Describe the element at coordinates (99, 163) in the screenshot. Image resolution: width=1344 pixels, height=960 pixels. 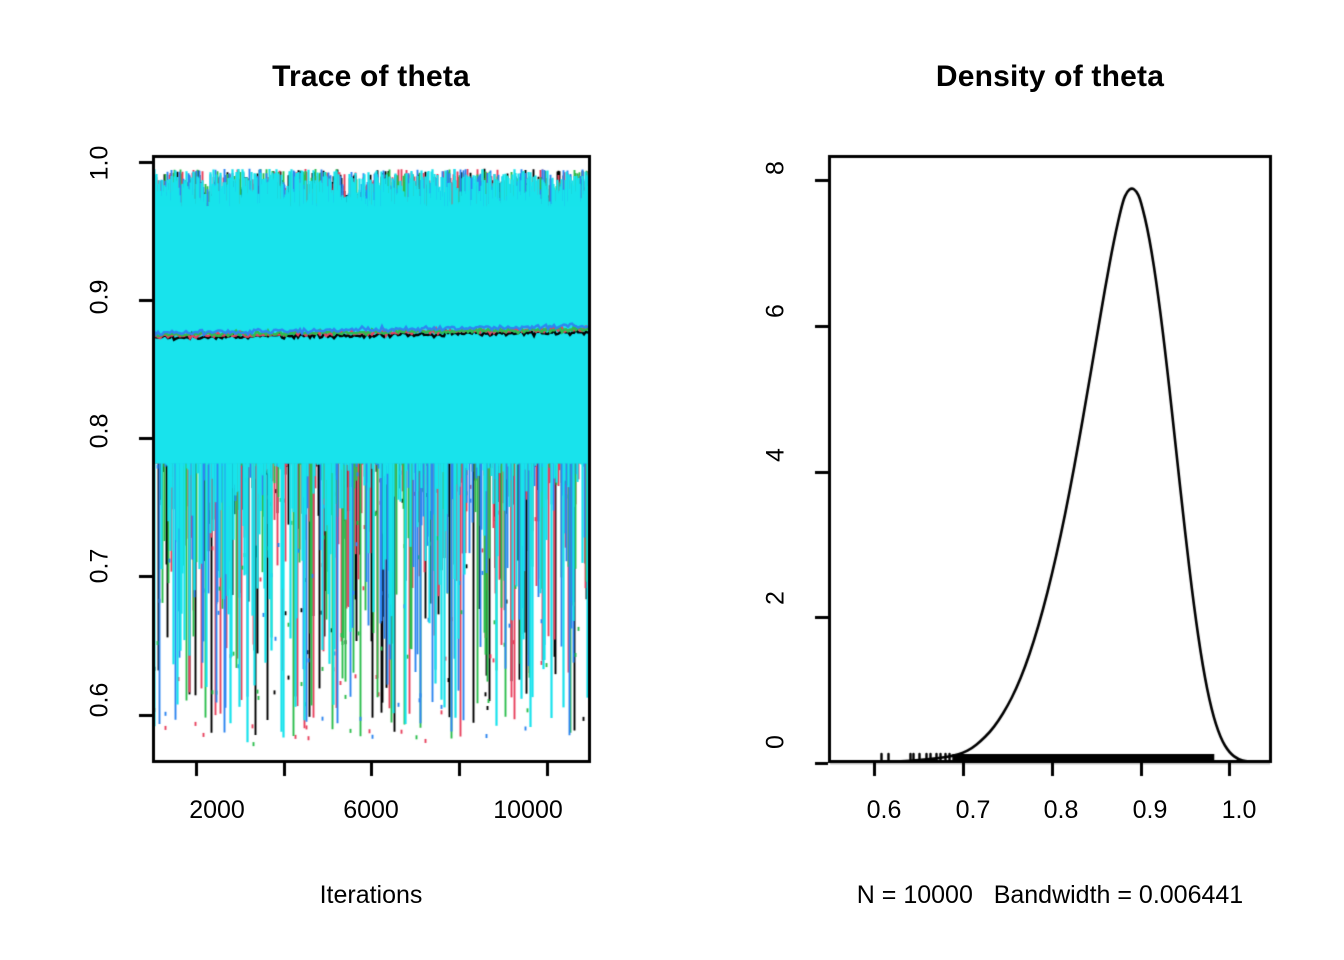
I see `trace-ytick-label-1-0: 1.0` at that location.